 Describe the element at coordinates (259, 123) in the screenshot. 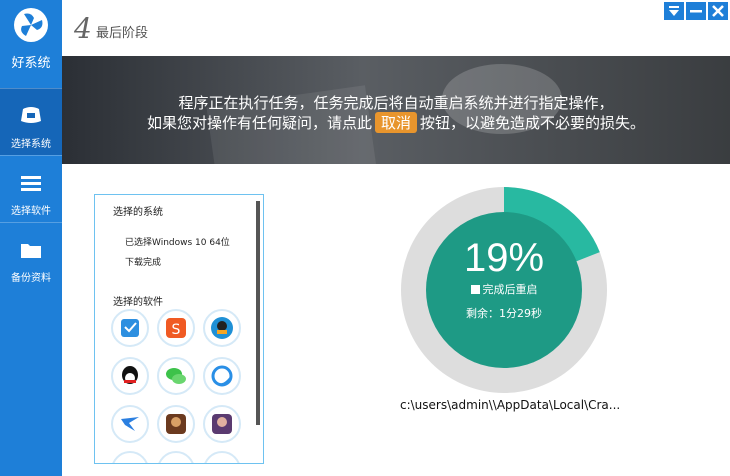

I see `banner-text: 如果您对操作有任何疑问，请点此` at that location.